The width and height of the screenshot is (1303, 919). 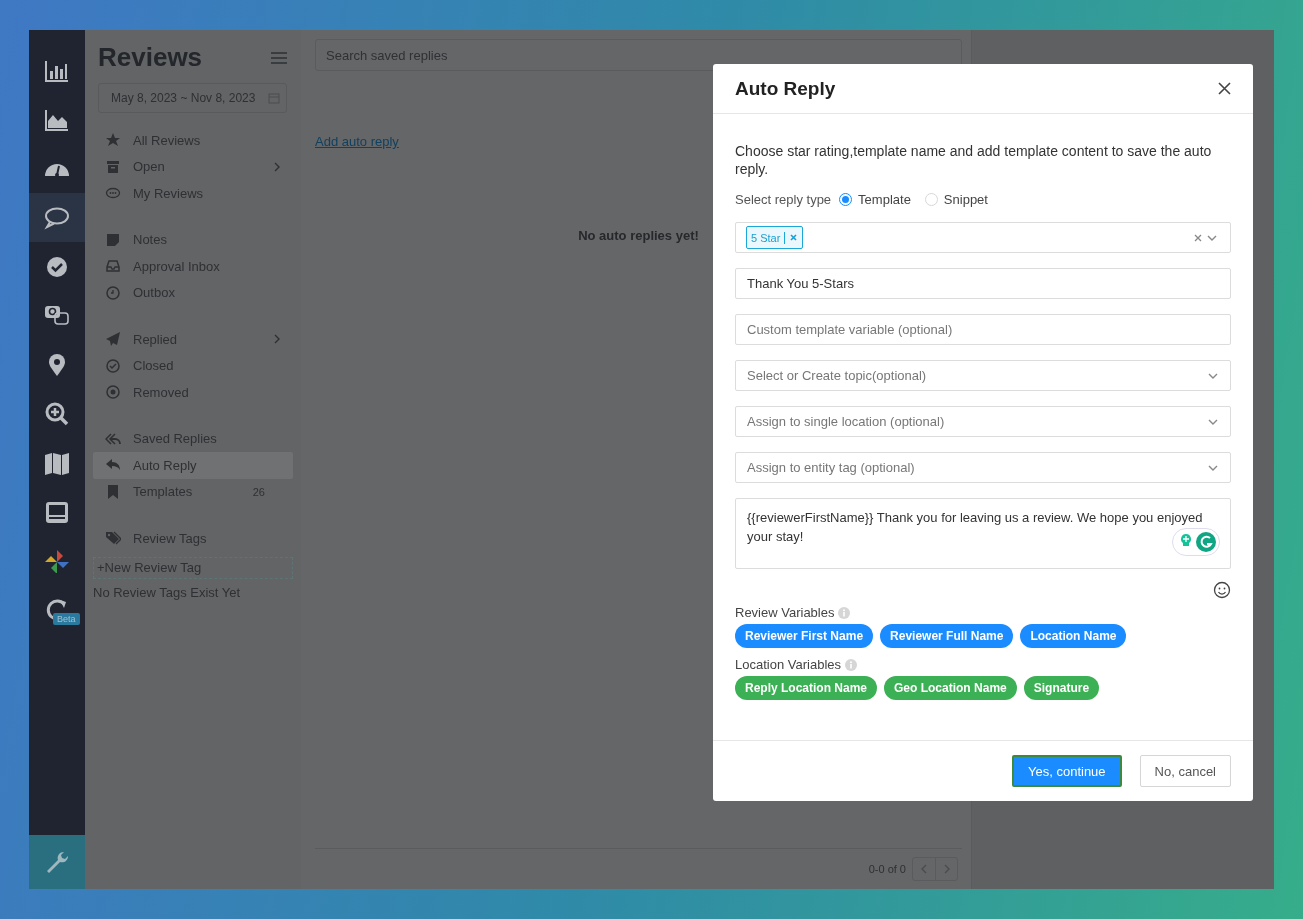 What do you see at coordinates (66, 619) in the screenshot?
I see `beta-badge: Beta` at bounding box center [66, 619].